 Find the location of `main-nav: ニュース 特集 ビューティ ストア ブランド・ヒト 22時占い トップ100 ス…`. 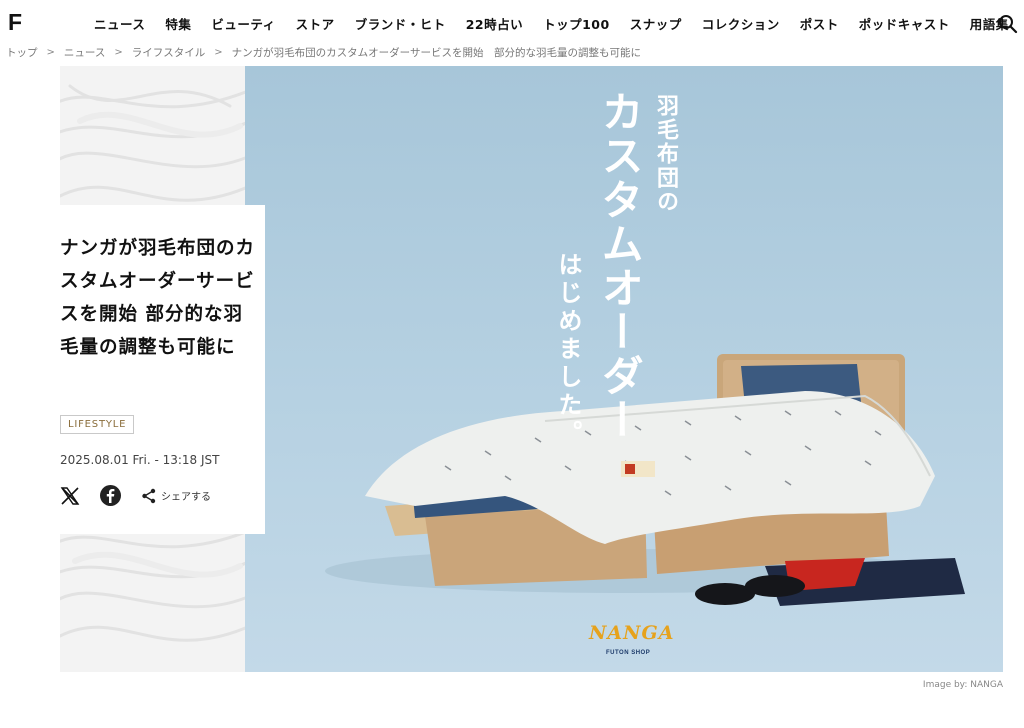

main-nav: ニュース 特集 ビューティ ストア ブランド・ヒト 22時占い トップ100 ス… is located at coordinates (551, 23).